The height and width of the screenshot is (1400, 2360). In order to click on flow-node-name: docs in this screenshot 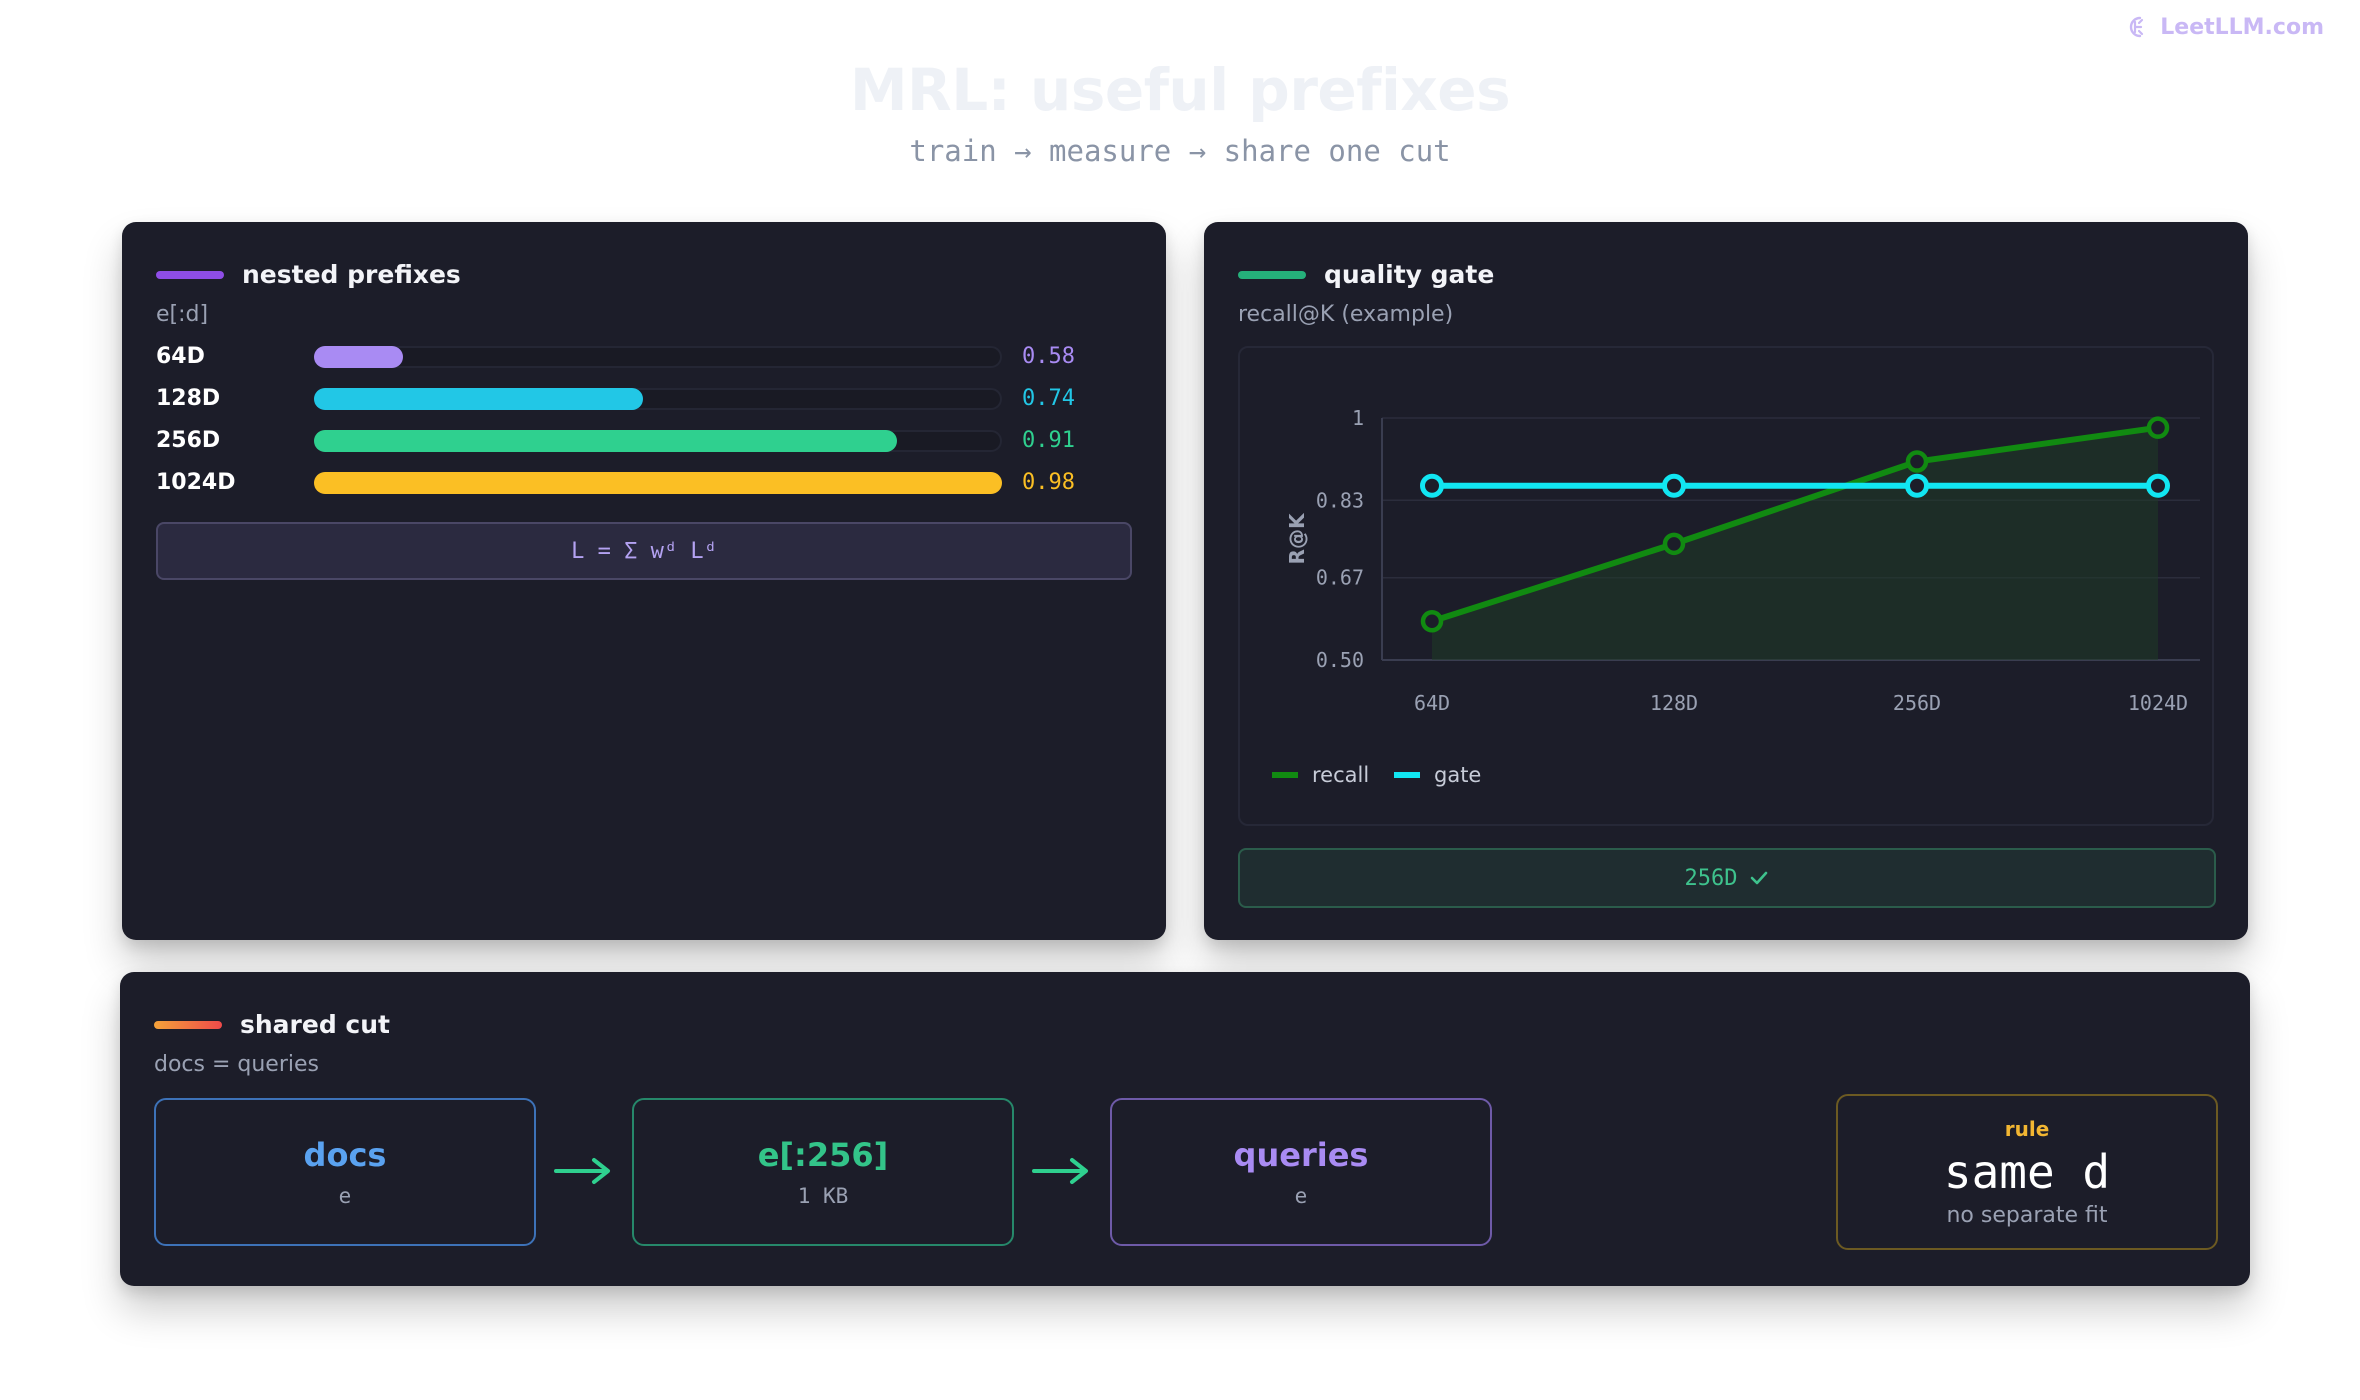, I will do `click(345, 1155)`.